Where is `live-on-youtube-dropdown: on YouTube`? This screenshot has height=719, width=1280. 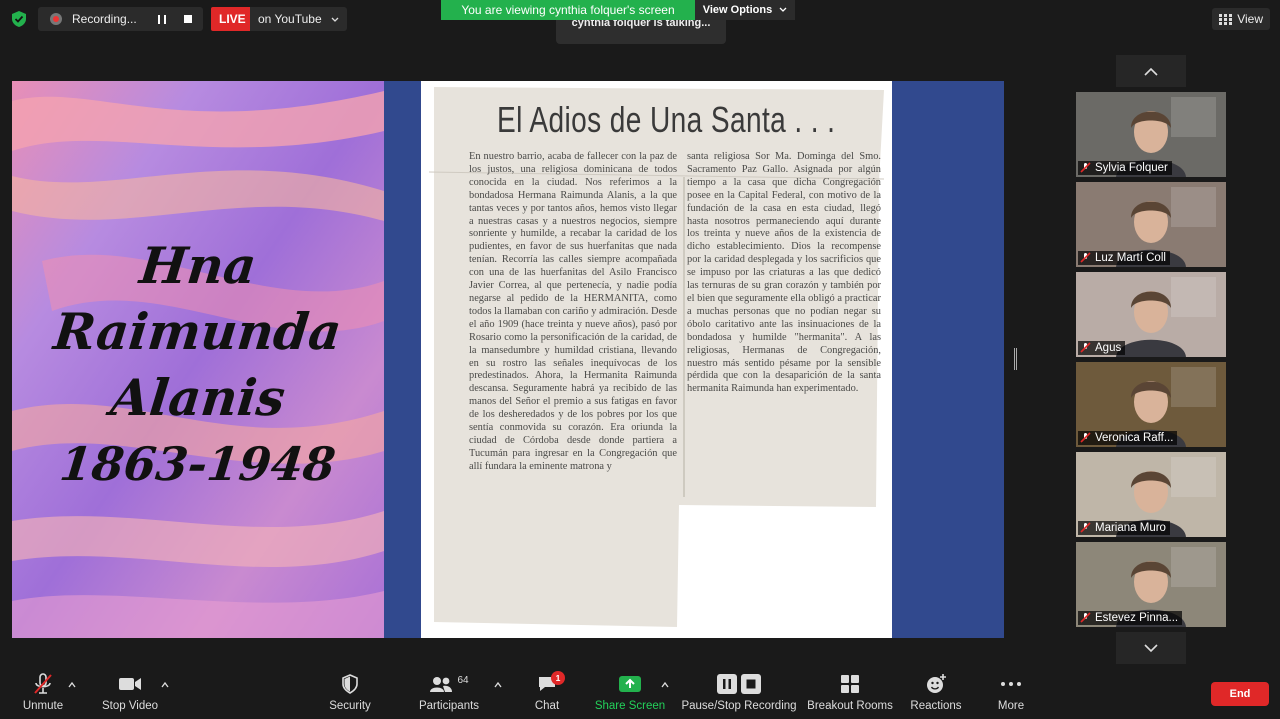
live-on-youtube-dropdown: on YouTube is located at coordinates (298, 19).